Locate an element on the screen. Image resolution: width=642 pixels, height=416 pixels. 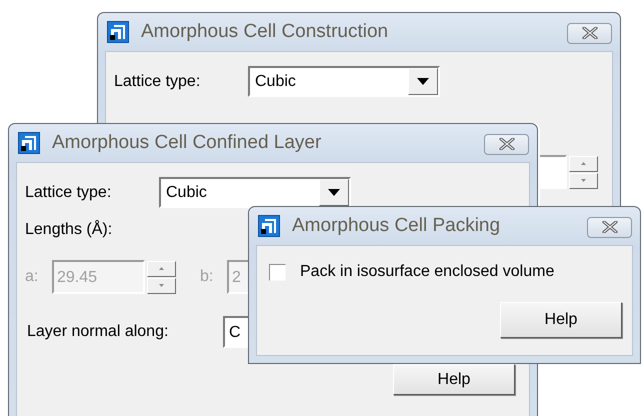
window-title: Amorphous Cell Confined Layer is located at coordinates (187, 143).